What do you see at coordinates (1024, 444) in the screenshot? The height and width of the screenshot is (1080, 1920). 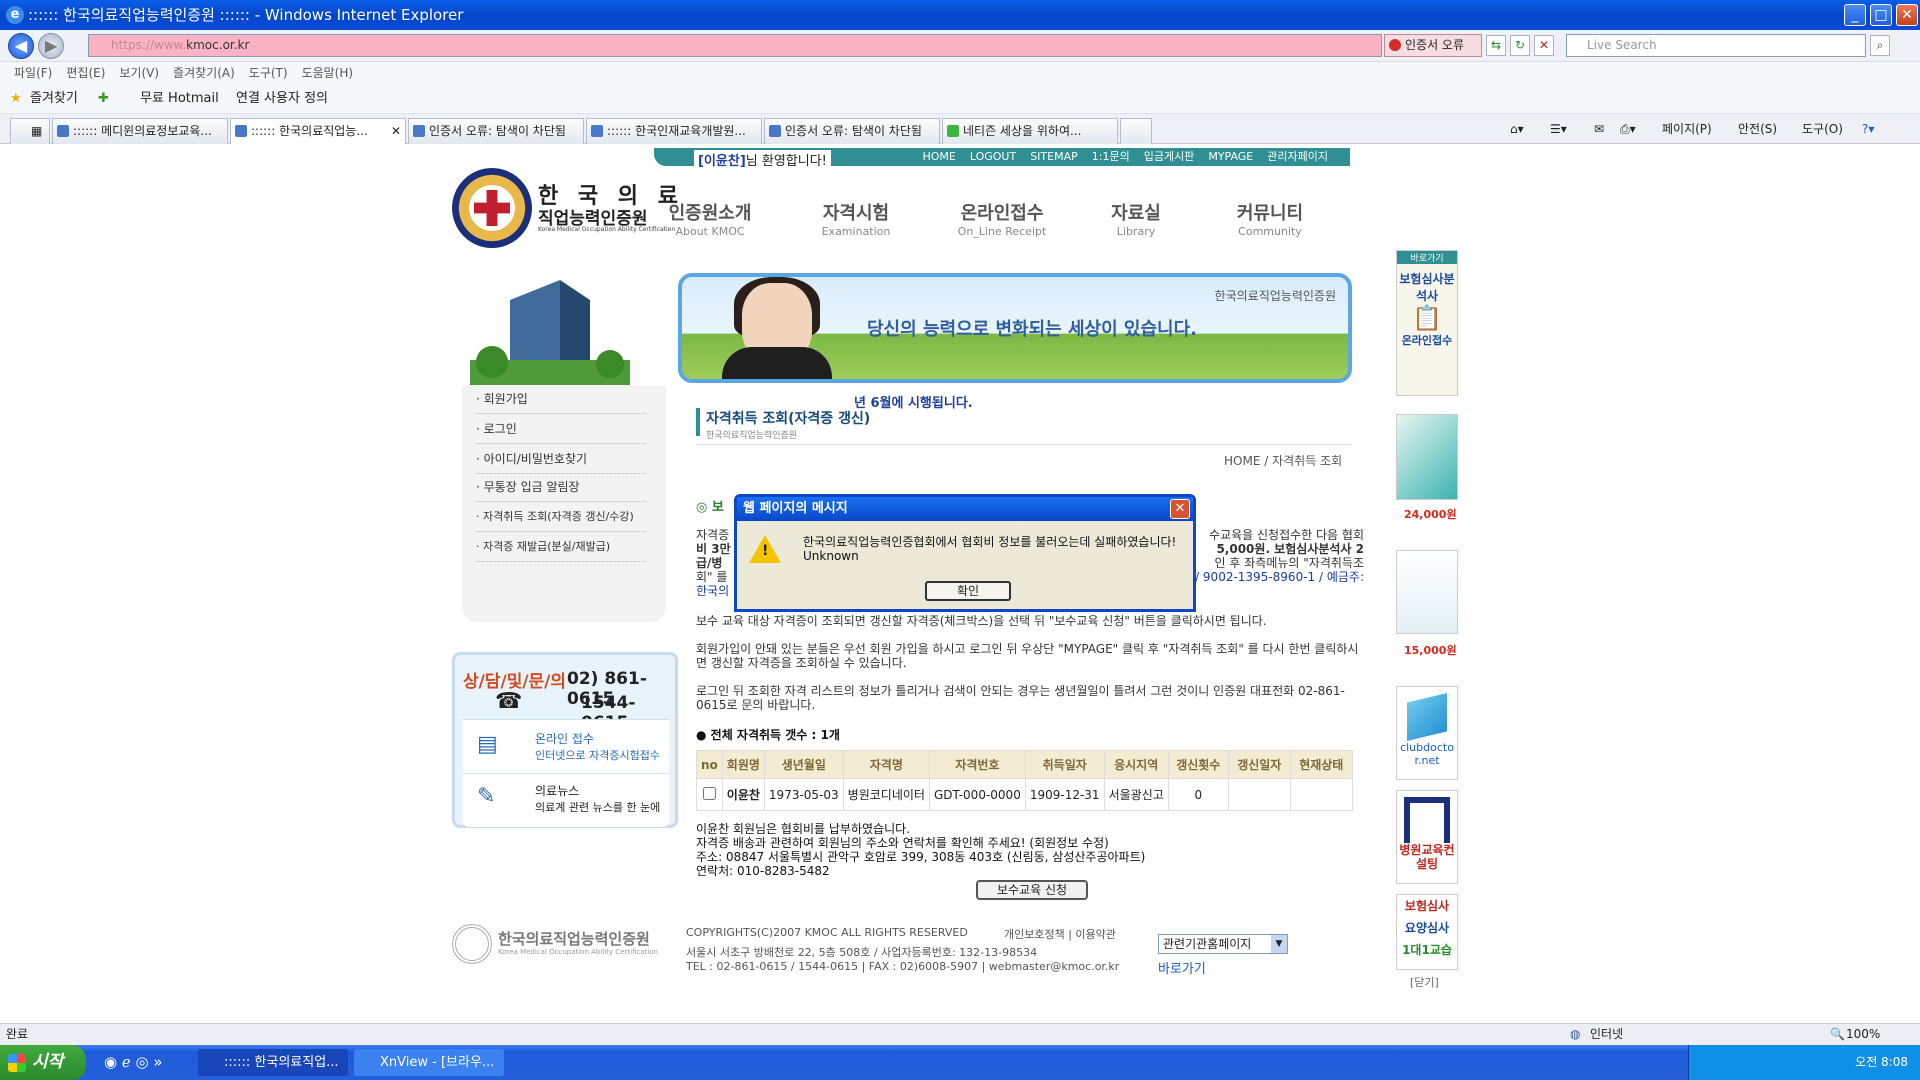 I see `title-divider` at bounding box center [1024, 444].